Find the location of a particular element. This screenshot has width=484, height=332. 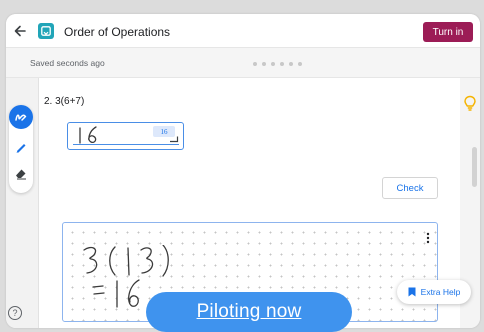

save-status: Saved seconds ago is located at coordinates (67, 63).